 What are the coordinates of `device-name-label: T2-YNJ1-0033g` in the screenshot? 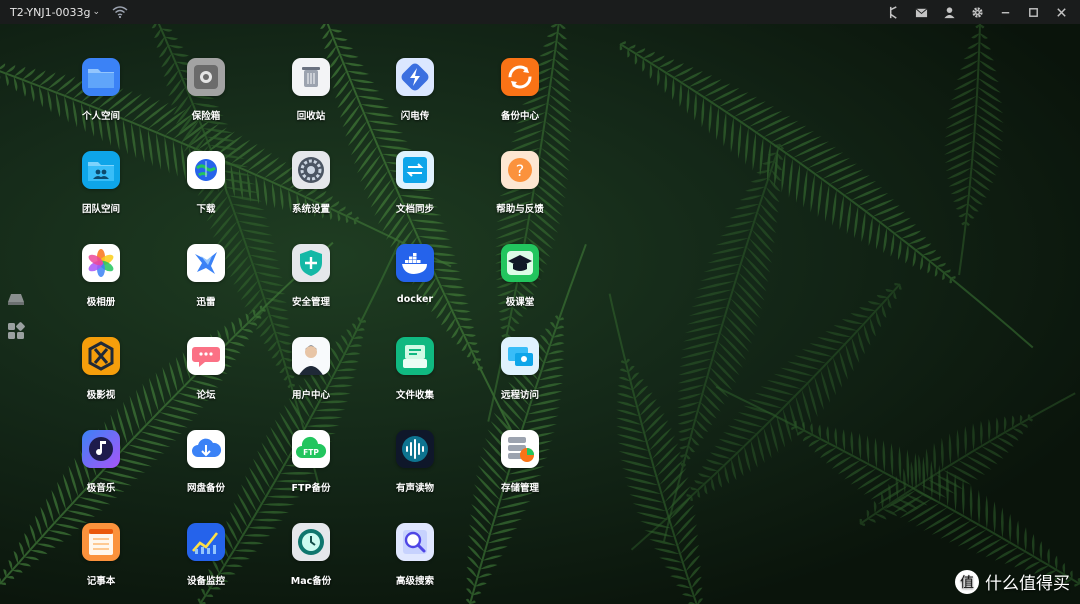 It's located at (50, 12).